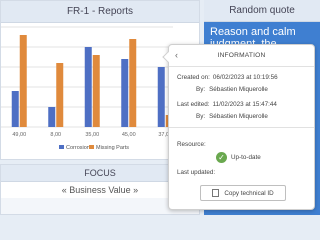 The width and height of the screenshot is (320, 240). What do you see at coordinates (129, 135) in the screenshot?
I see `x-tick-label: 45,00` at bounding box center [129, 135].